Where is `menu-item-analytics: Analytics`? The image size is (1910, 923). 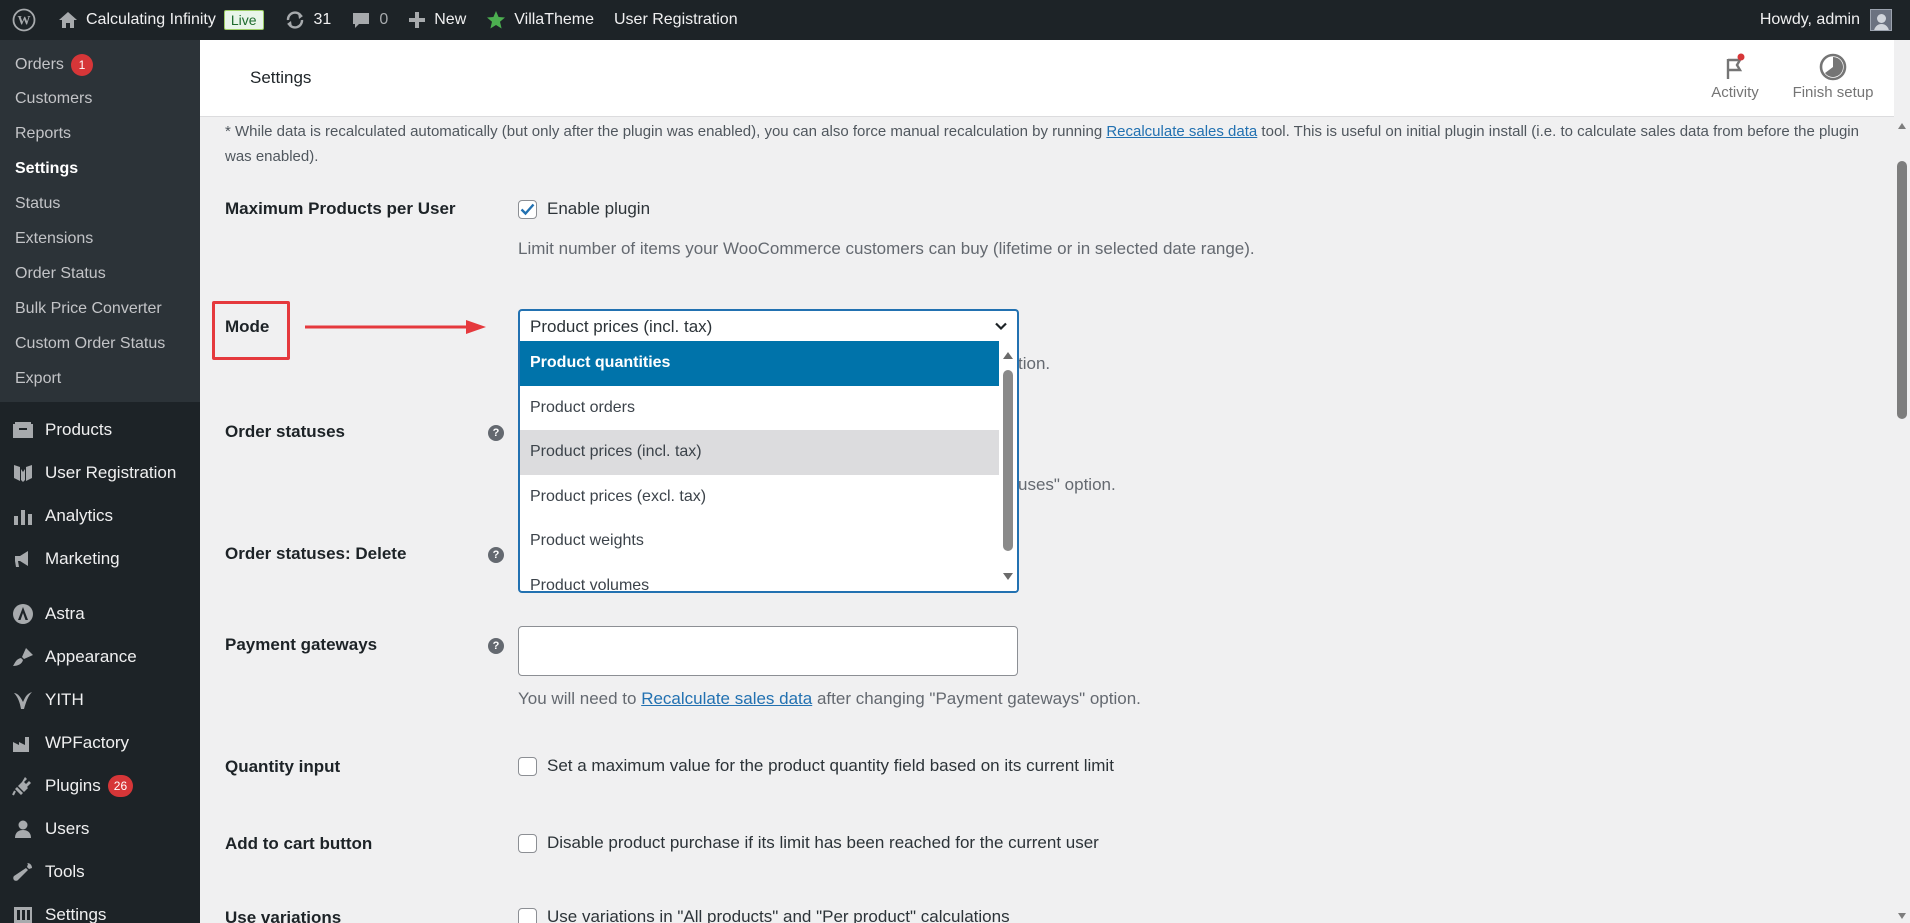
menu-item-analytics: Analytics is located at coordinates (100, 515).